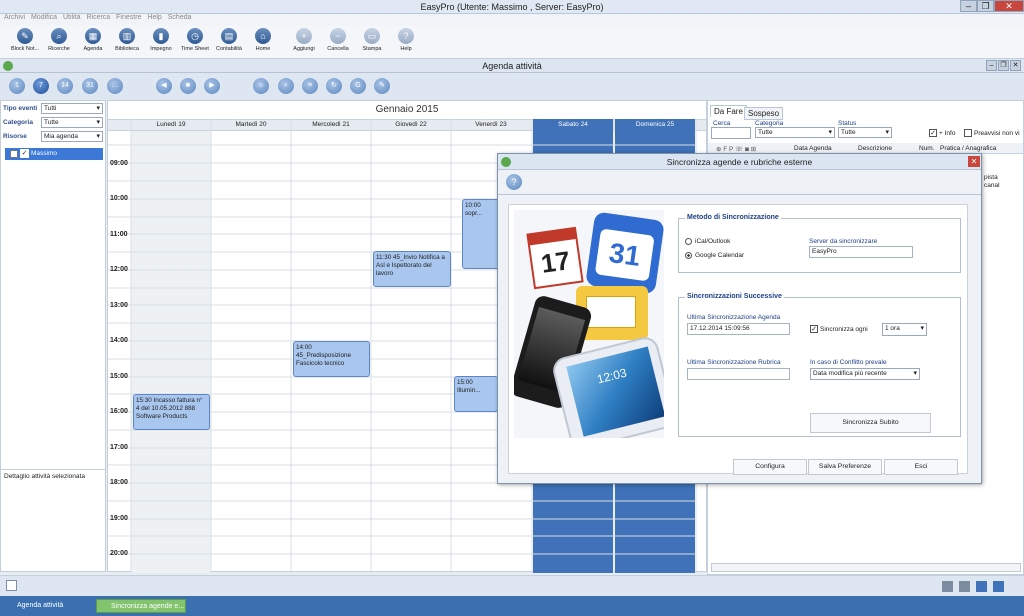  Describe the element at coordinates (90, 86) in the screenshot. I see `view-31-days-button: 31` at that location.